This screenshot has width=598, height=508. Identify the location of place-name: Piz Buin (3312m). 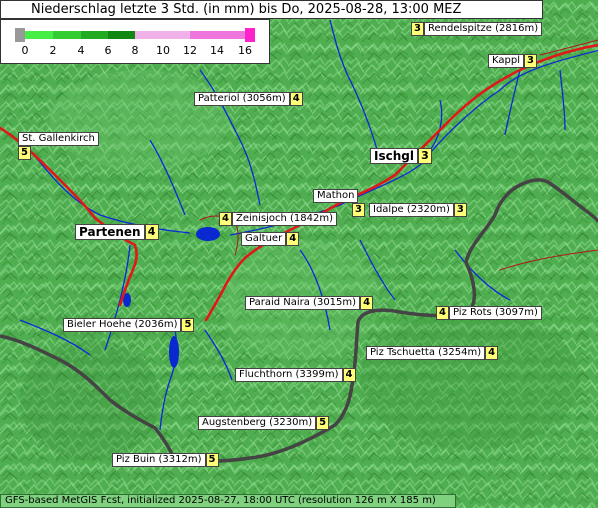
(159, 460).